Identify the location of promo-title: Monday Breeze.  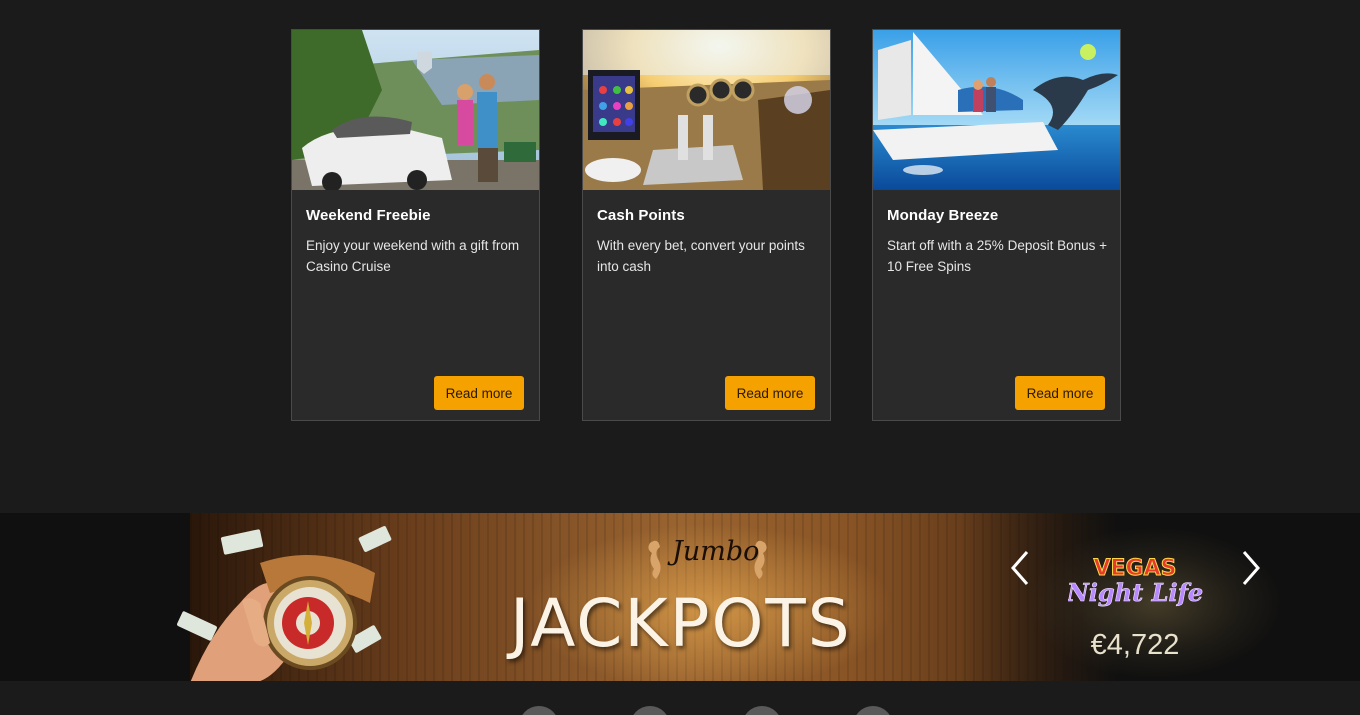
(943, 215).